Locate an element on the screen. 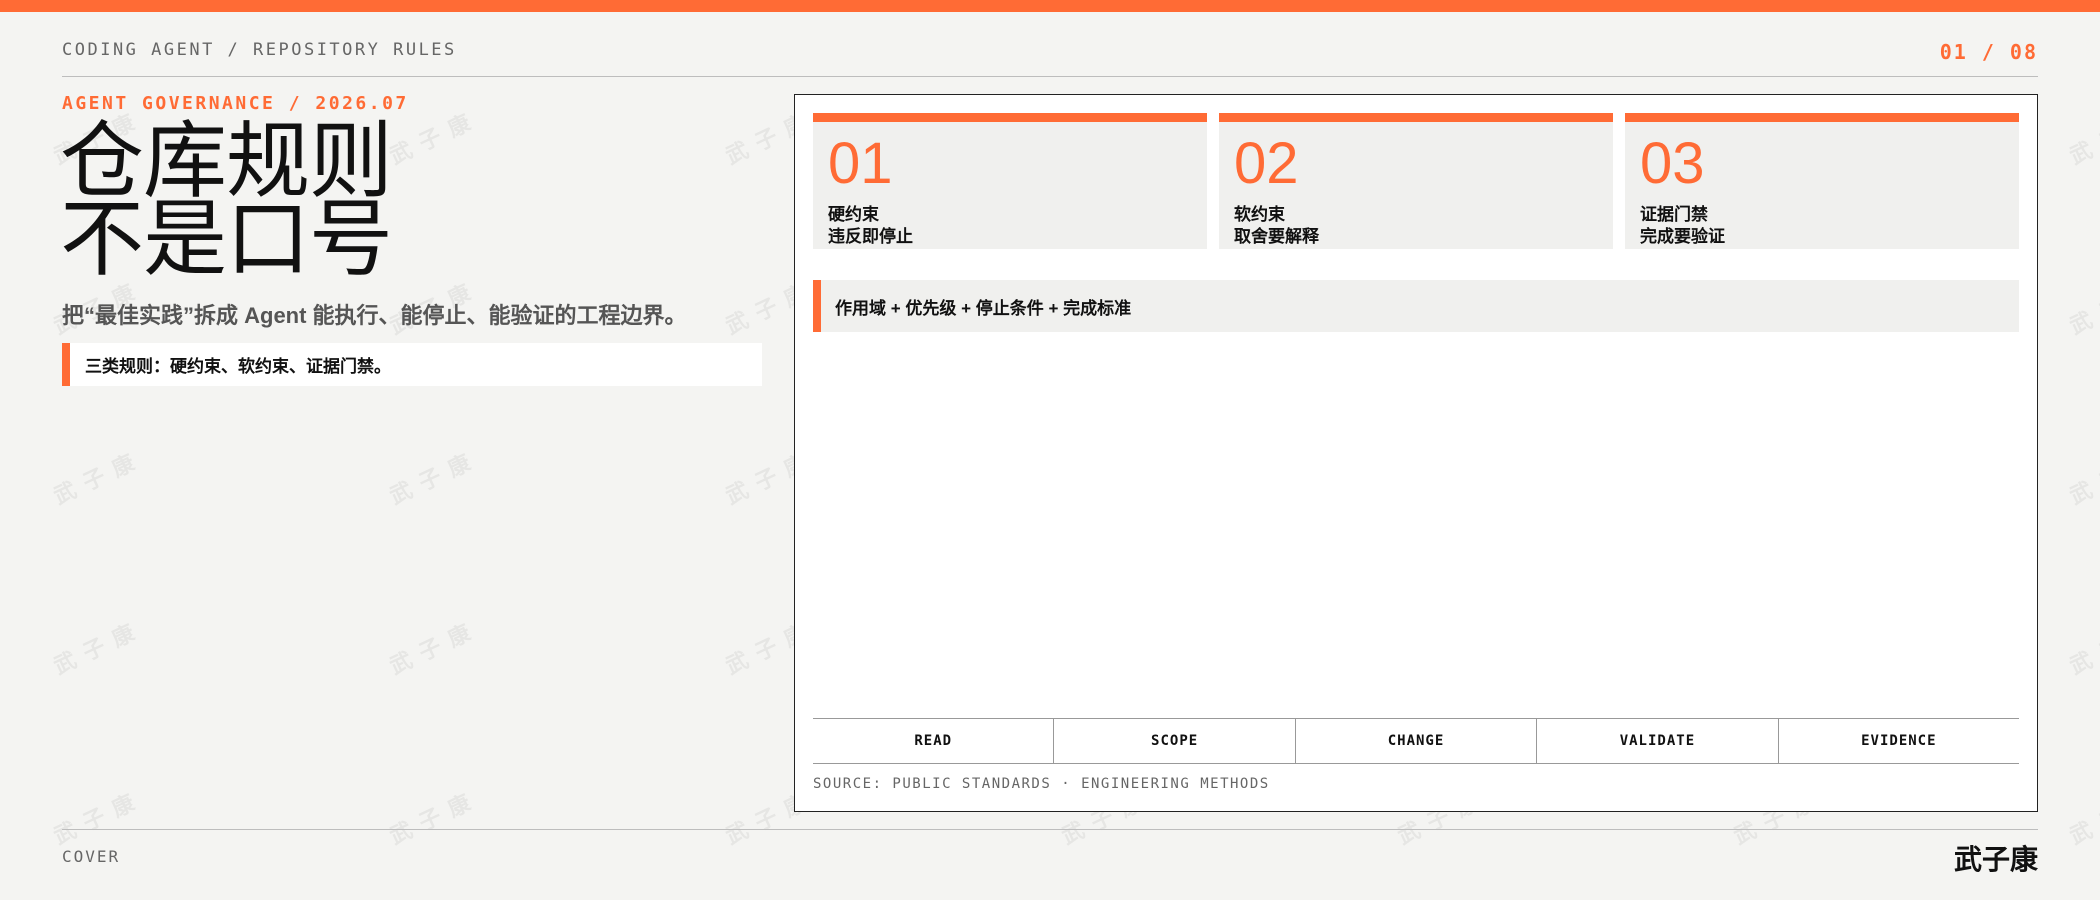  summary-callout-text: 三类规则：硬约束、软约束、证据门禁。 is located at coordinates (238, 366).